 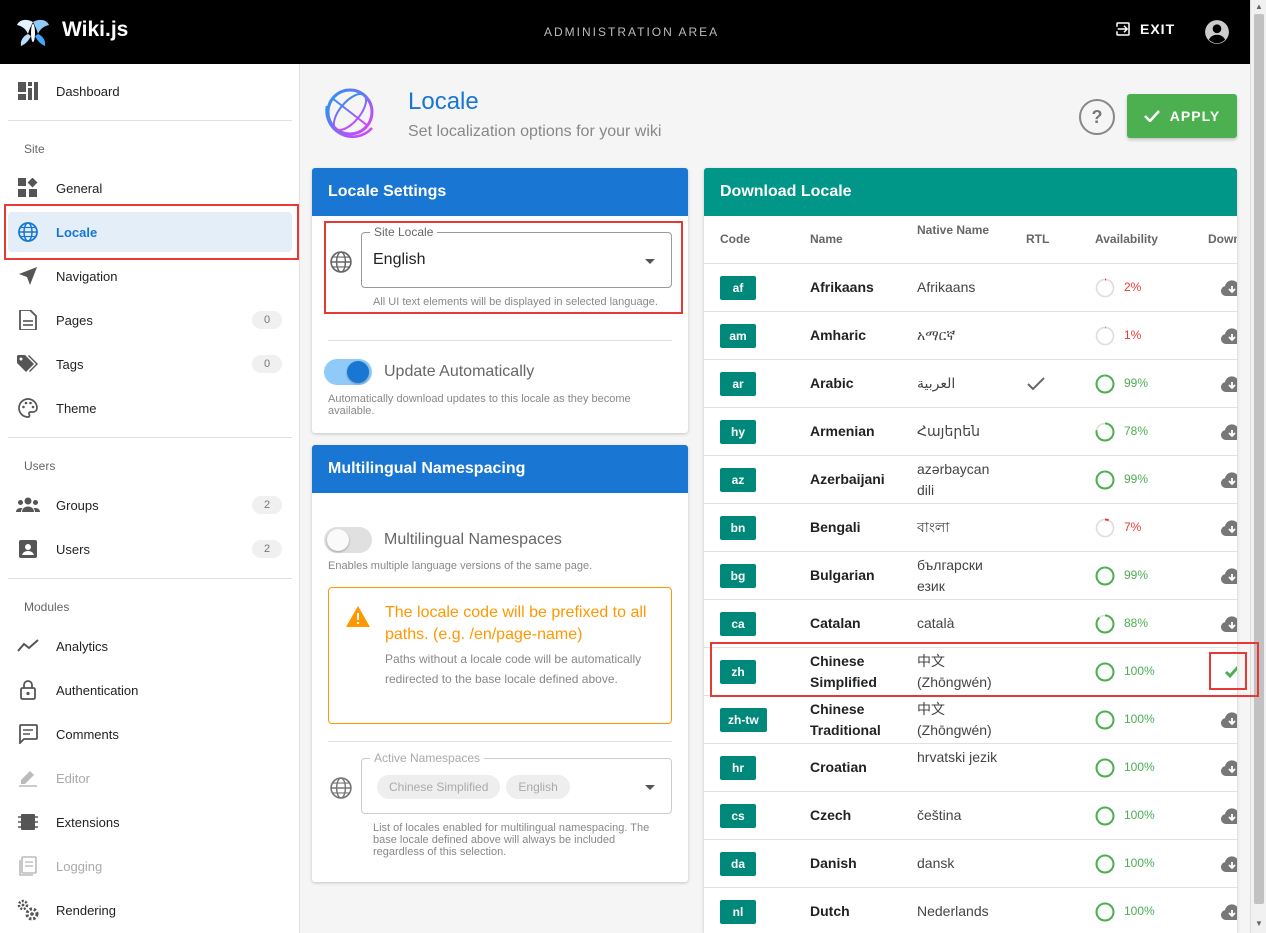 I want to click on locale-native-name: বাংলা, so click(x=933, y=527).